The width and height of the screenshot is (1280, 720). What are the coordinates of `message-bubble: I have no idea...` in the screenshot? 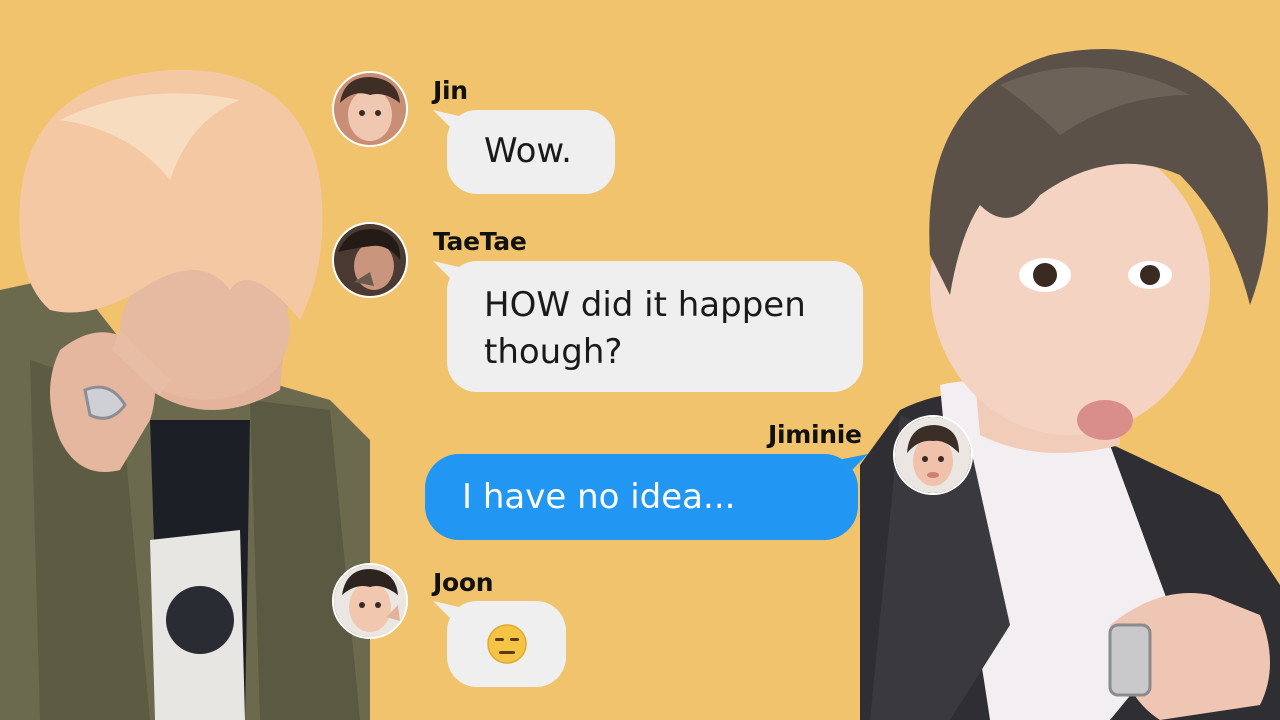 It's located at (641, 497).